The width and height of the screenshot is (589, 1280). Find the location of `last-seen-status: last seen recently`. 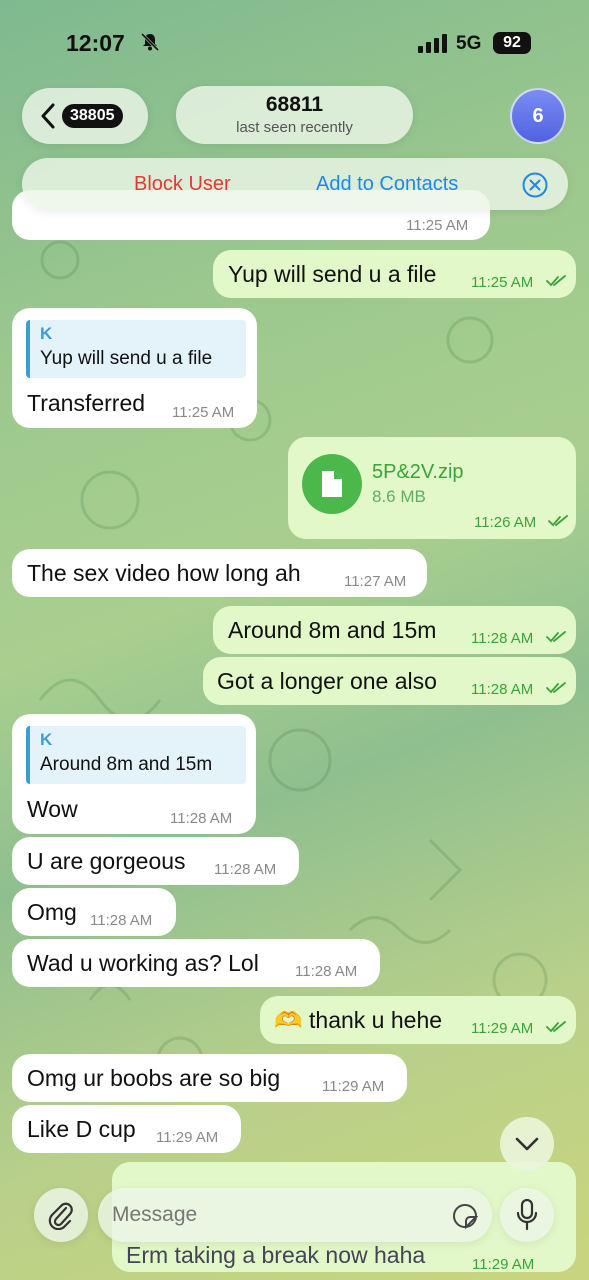

last-seen-status: last seen recently is located at coordinates (294, 127).